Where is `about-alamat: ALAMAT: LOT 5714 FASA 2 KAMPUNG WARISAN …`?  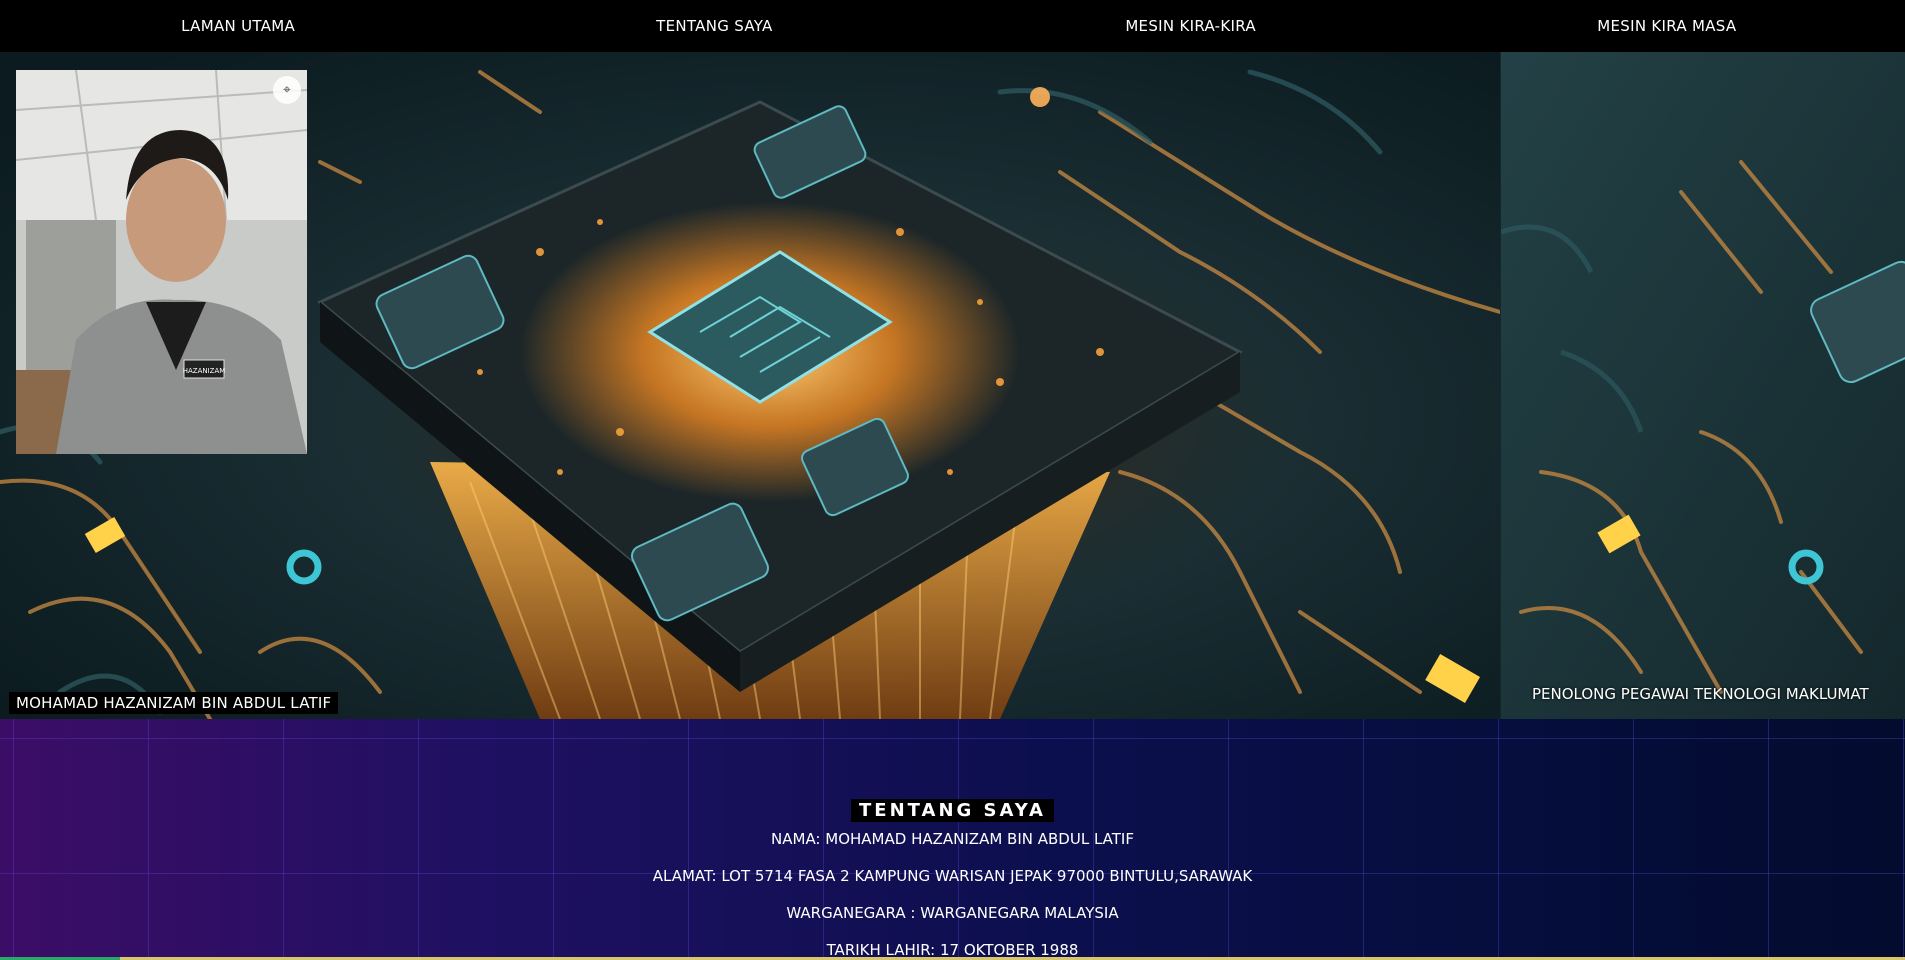
about-alamat: ALAMAT: LOT 5714 FASA 2 KAMPUNG WARISAN … is located at coordinates (952, 876).